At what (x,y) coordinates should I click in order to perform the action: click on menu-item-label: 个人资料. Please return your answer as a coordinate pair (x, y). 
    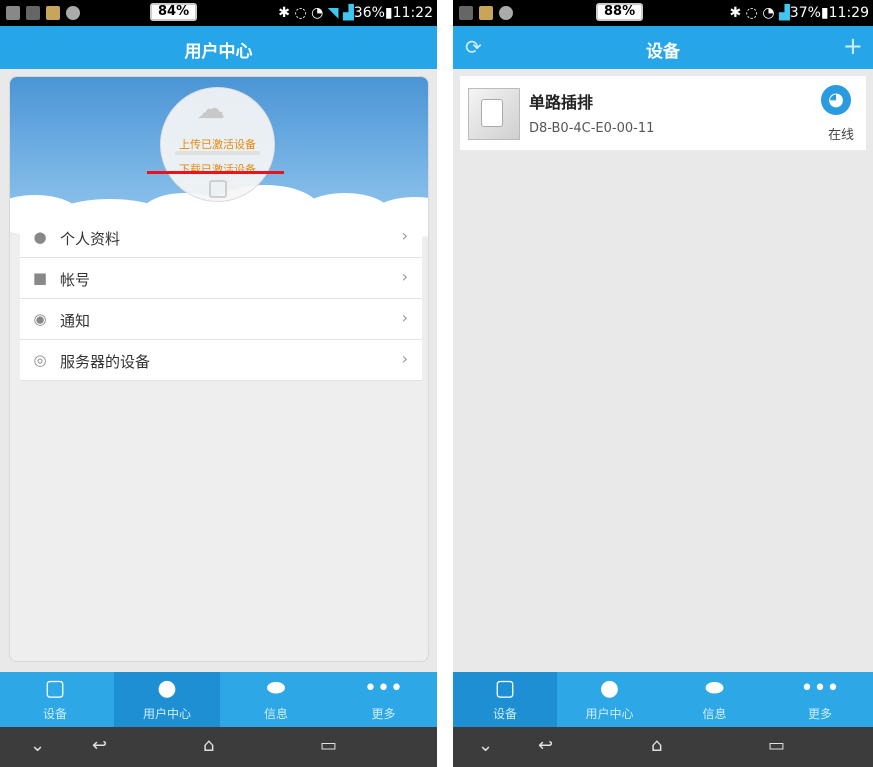
    Looking at the image, I should click on (90, 239).